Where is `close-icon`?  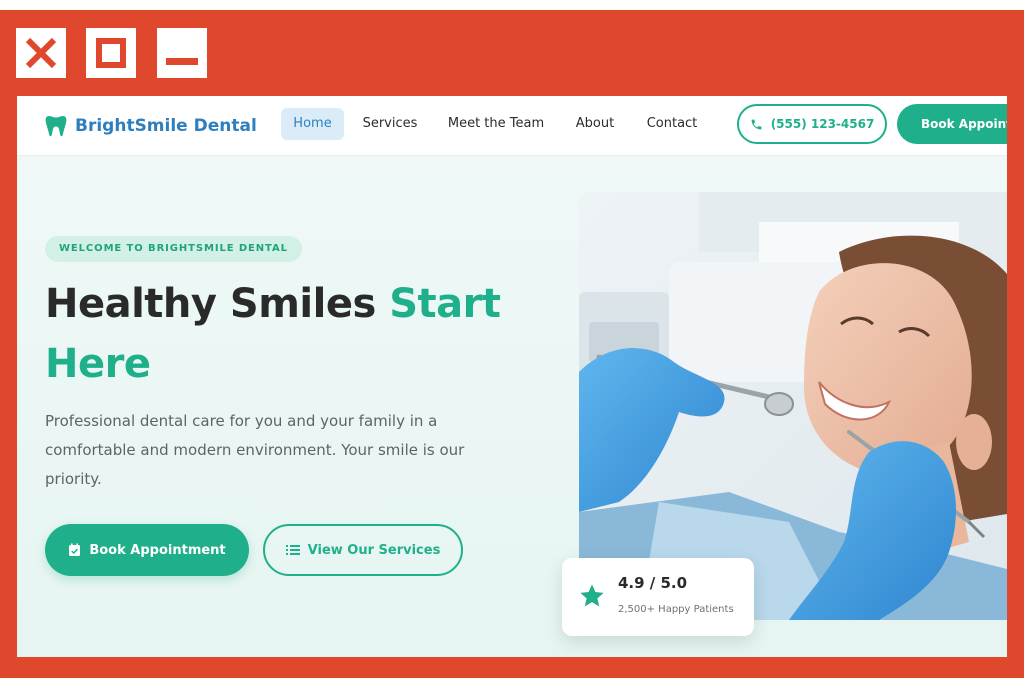 close-icon is located at coordinates (41, 53).